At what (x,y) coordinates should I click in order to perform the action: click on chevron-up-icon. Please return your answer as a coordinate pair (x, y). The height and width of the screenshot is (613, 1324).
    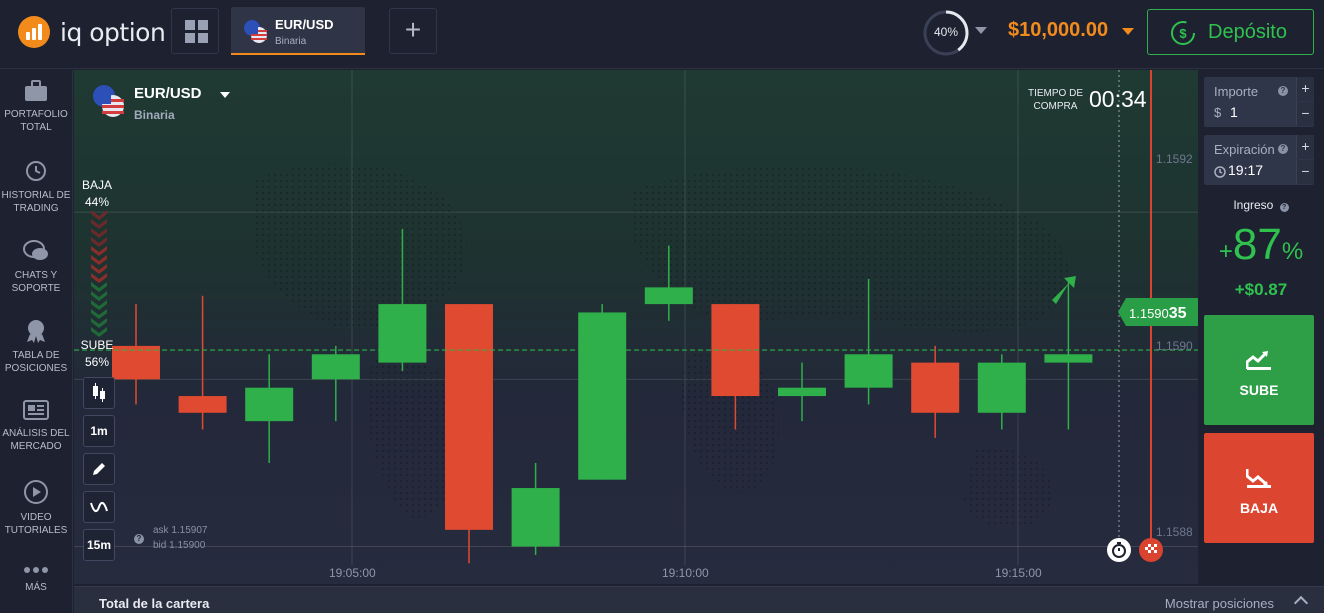
    Looking at the image, I should click on (1301, 603).